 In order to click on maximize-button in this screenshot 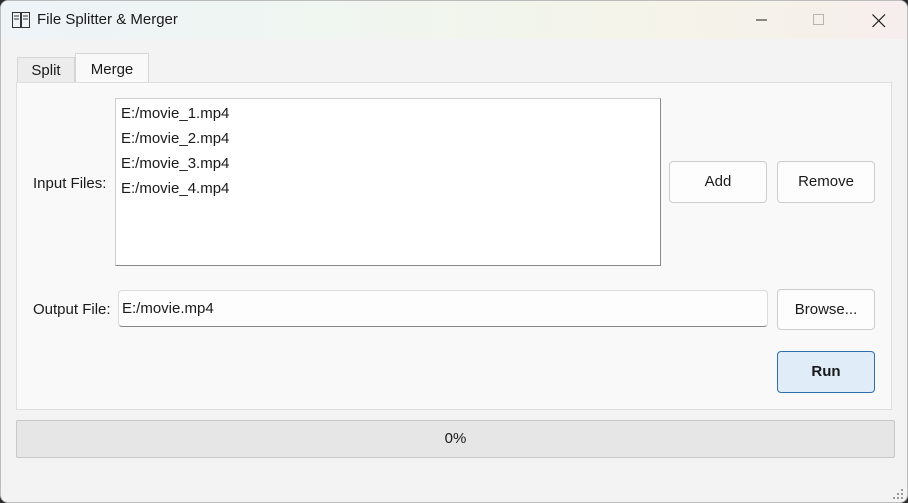, I will do `click(819, 20)`.